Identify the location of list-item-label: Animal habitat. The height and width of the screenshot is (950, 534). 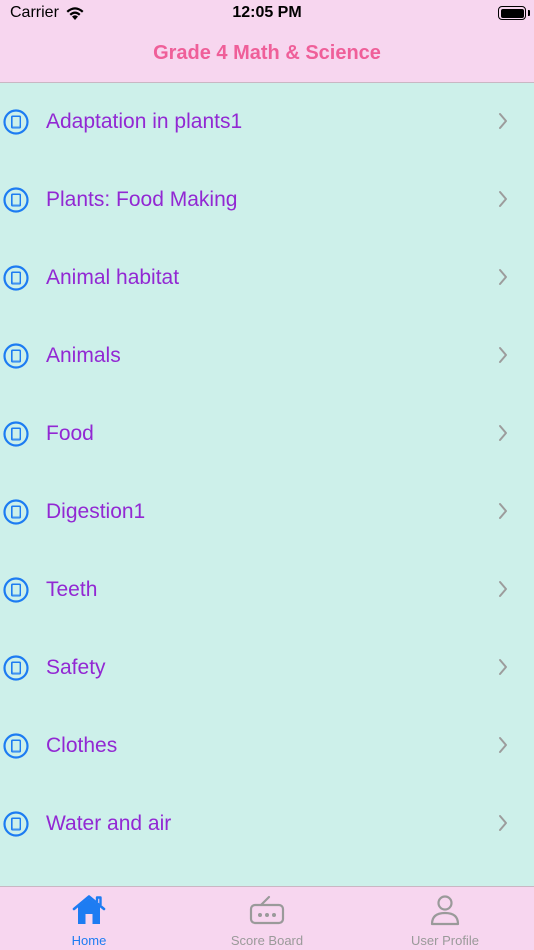
(113, 277).